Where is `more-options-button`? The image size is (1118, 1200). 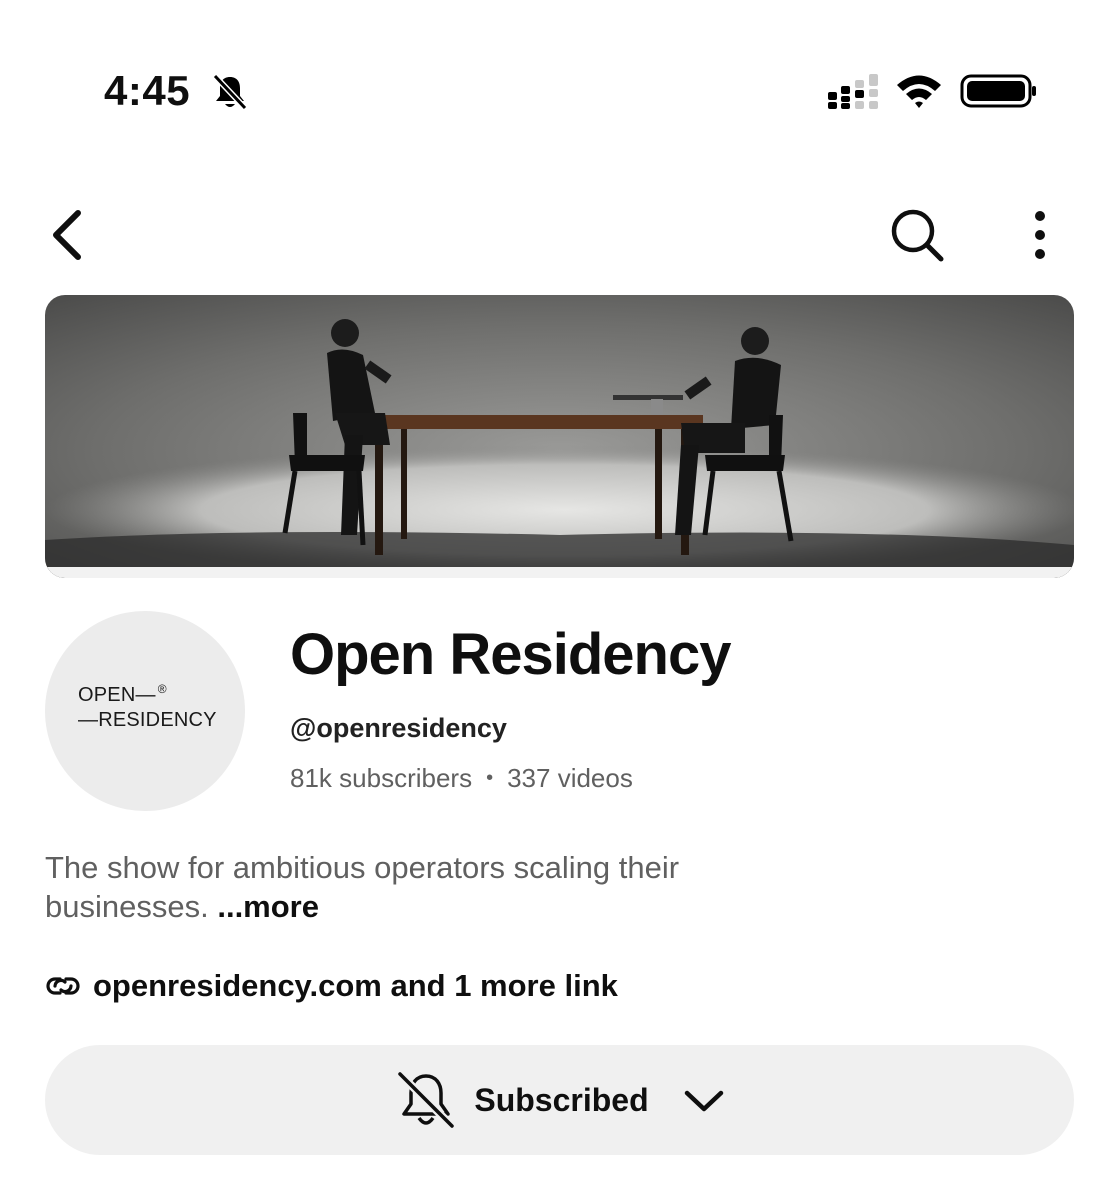 more-options-button is located at coordinates (1040, 235).